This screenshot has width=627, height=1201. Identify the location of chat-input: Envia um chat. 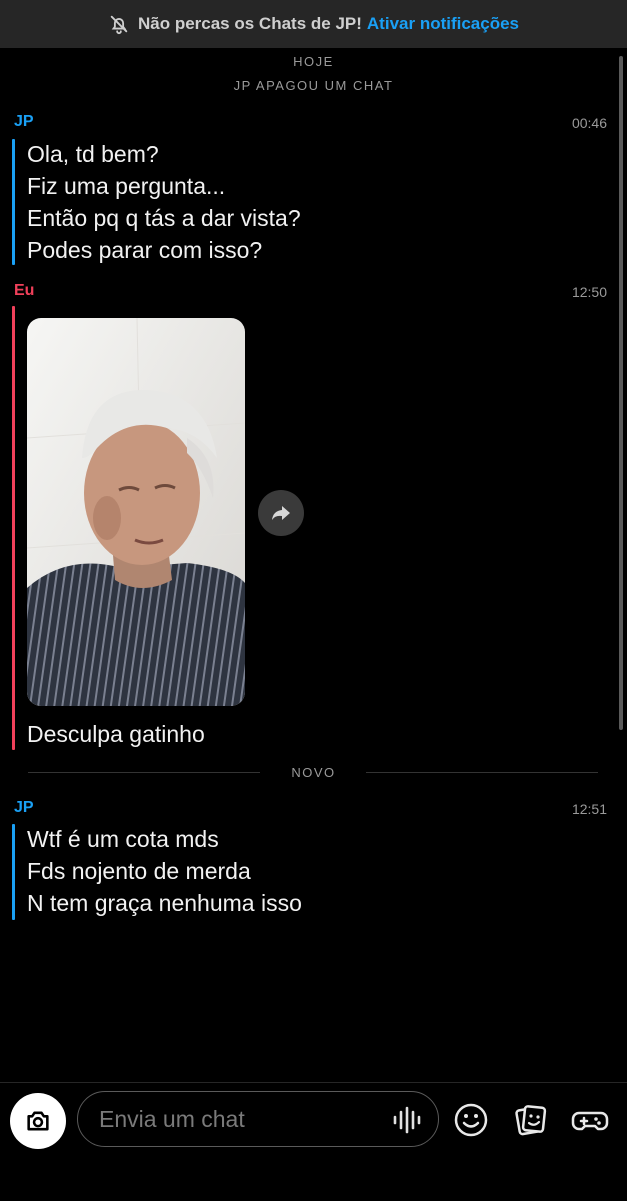
(258, 1119).